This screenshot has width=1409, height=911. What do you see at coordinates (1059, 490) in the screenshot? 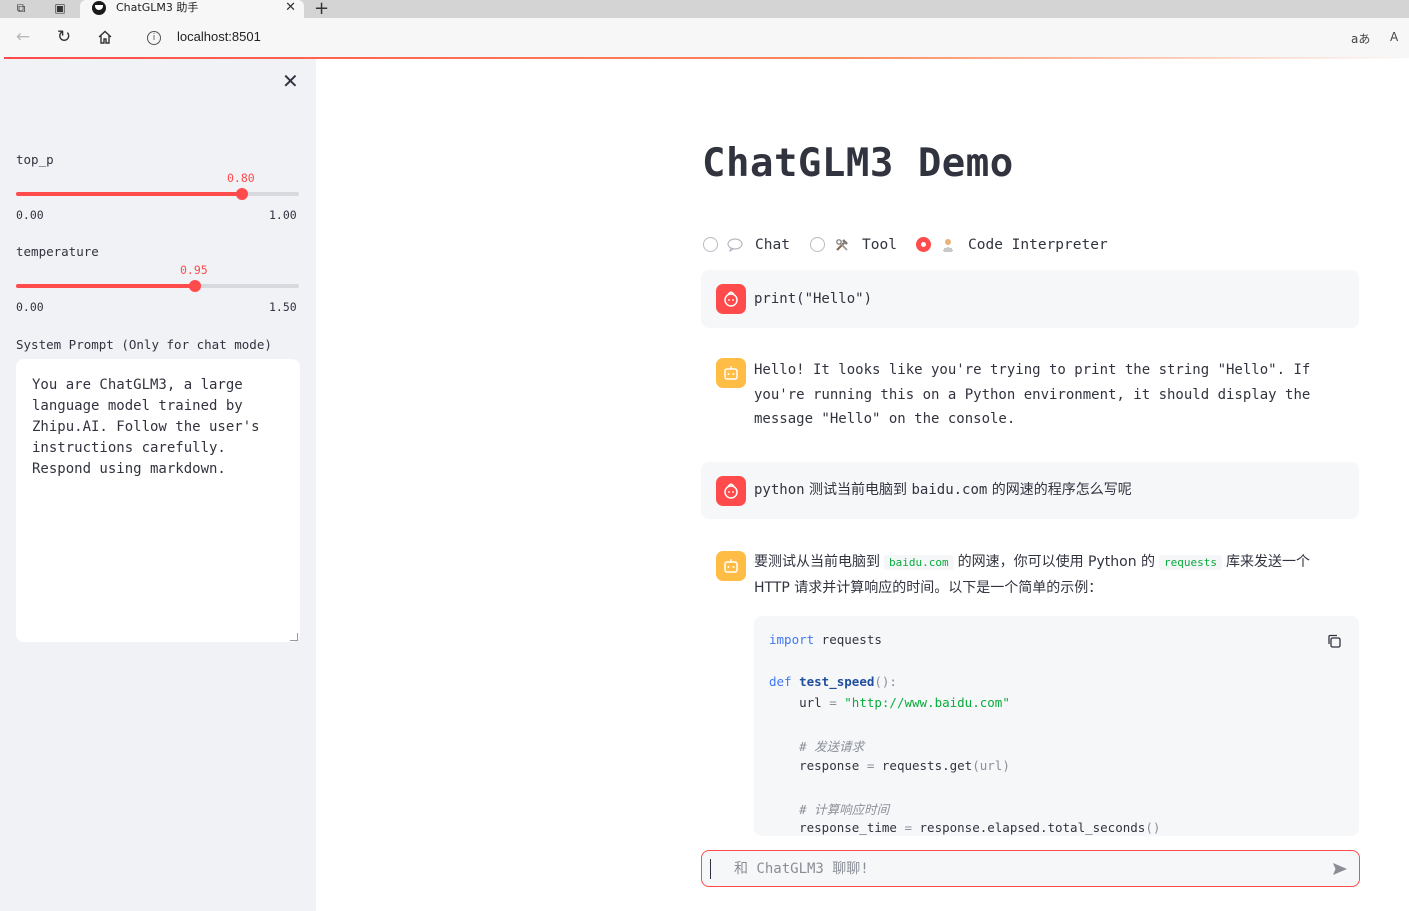
I see `message-text-part: 的网速的程序怎么写呢` at bounding box center [1059, 490].